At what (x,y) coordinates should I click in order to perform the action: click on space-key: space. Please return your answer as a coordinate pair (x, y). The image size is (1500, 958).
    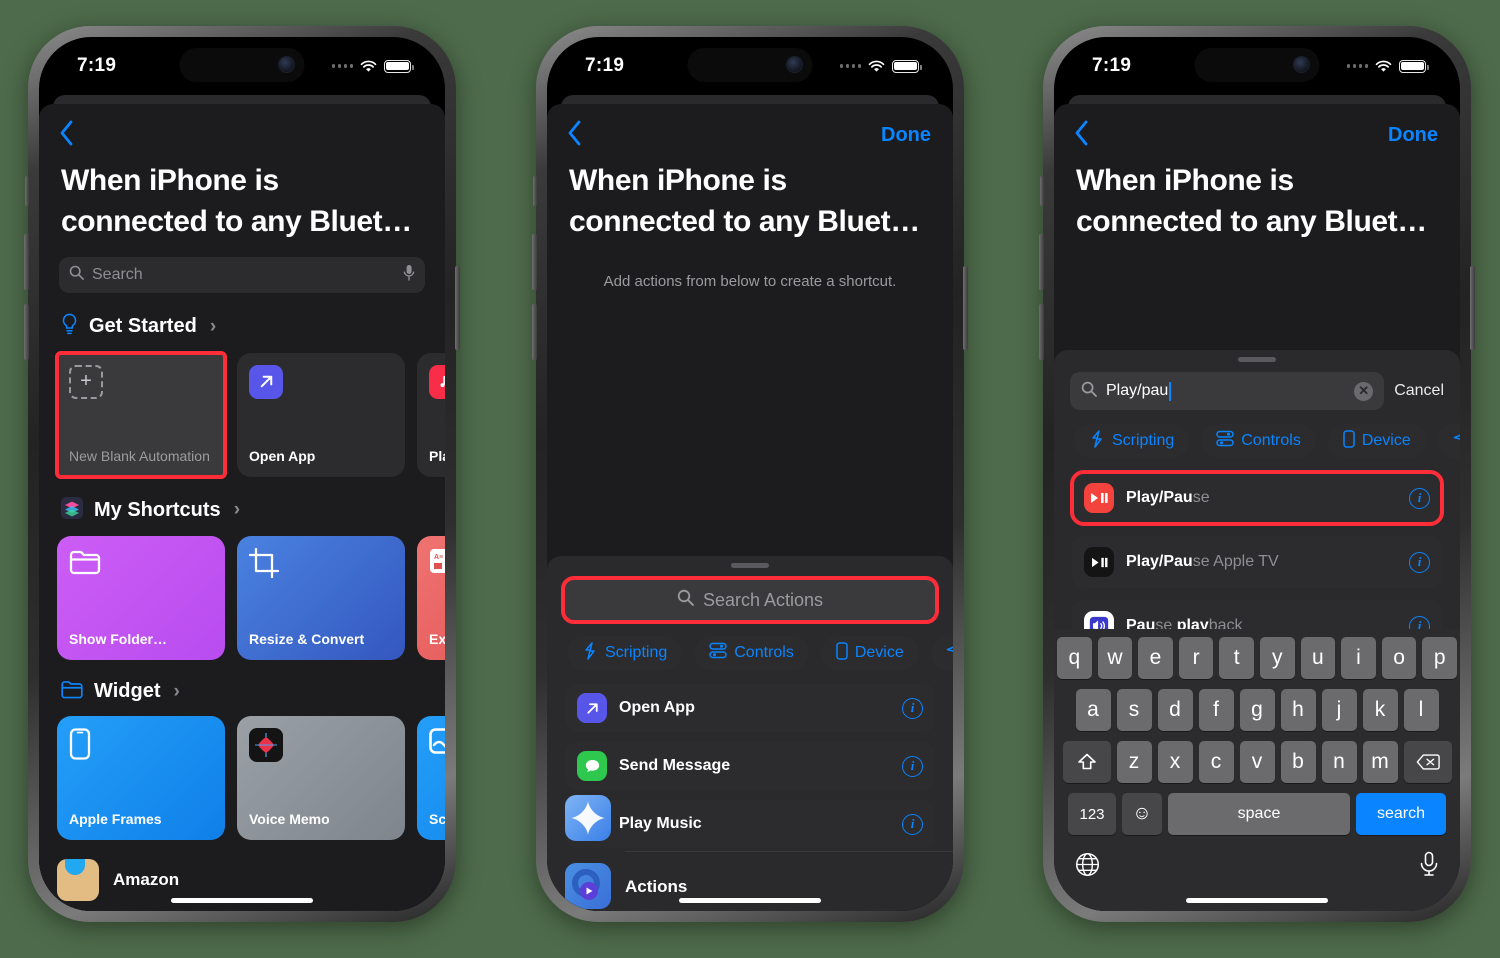
    Looking at the image, I should click on (1259, 814).